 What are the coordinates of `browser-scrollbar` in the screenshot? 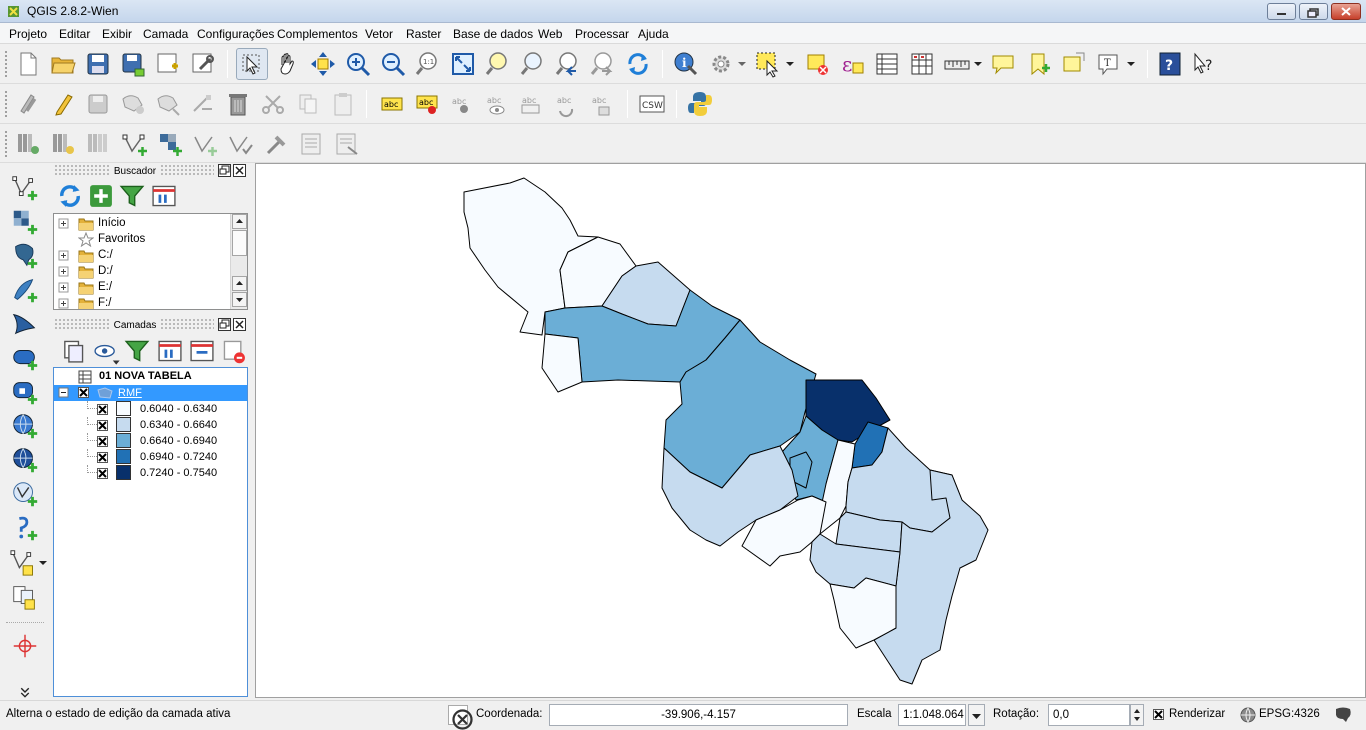 It's located at (238, 261).